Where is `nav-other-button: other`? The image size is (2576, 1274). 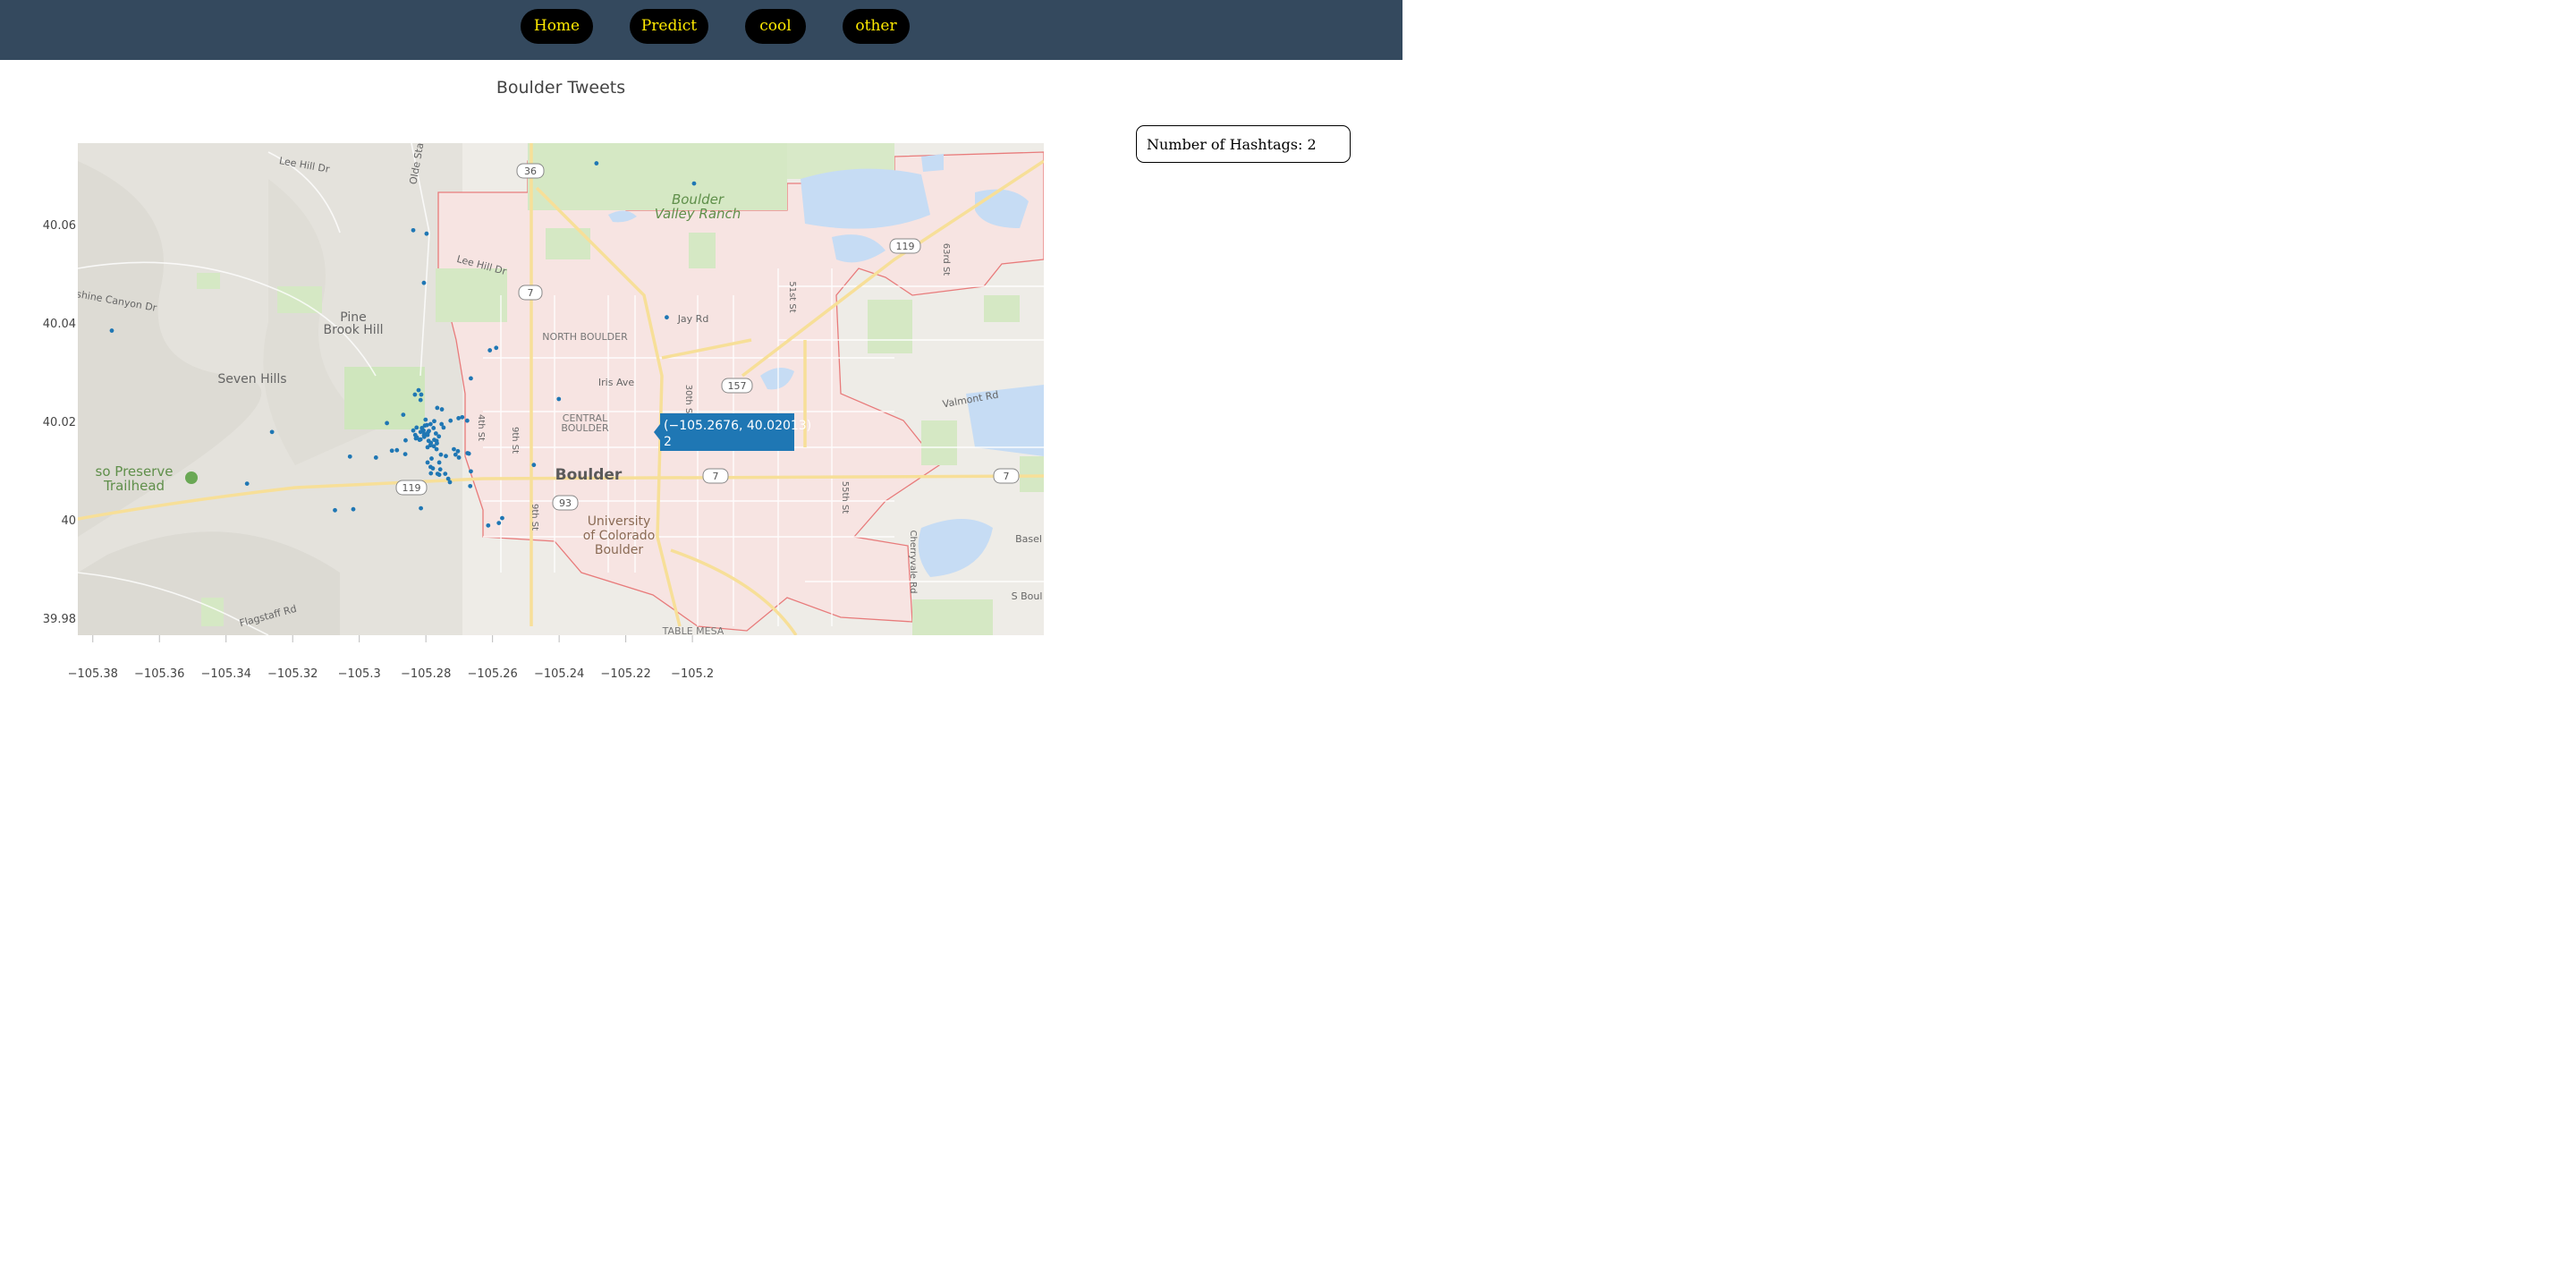
nav-other-button: other is located at coordinates (876, 26).